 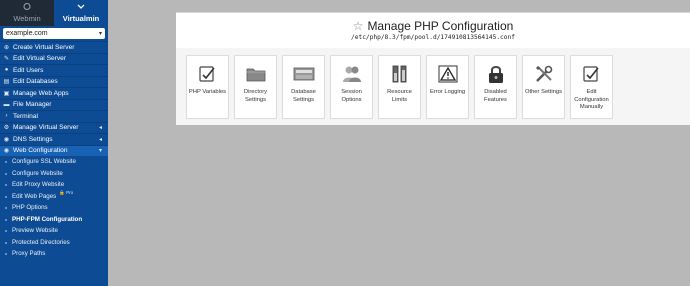 What do you see at coordinates (27, 18) in the screenshot?
I see `tab-webmin-label: Webmin` at bounding box center [27, 18].